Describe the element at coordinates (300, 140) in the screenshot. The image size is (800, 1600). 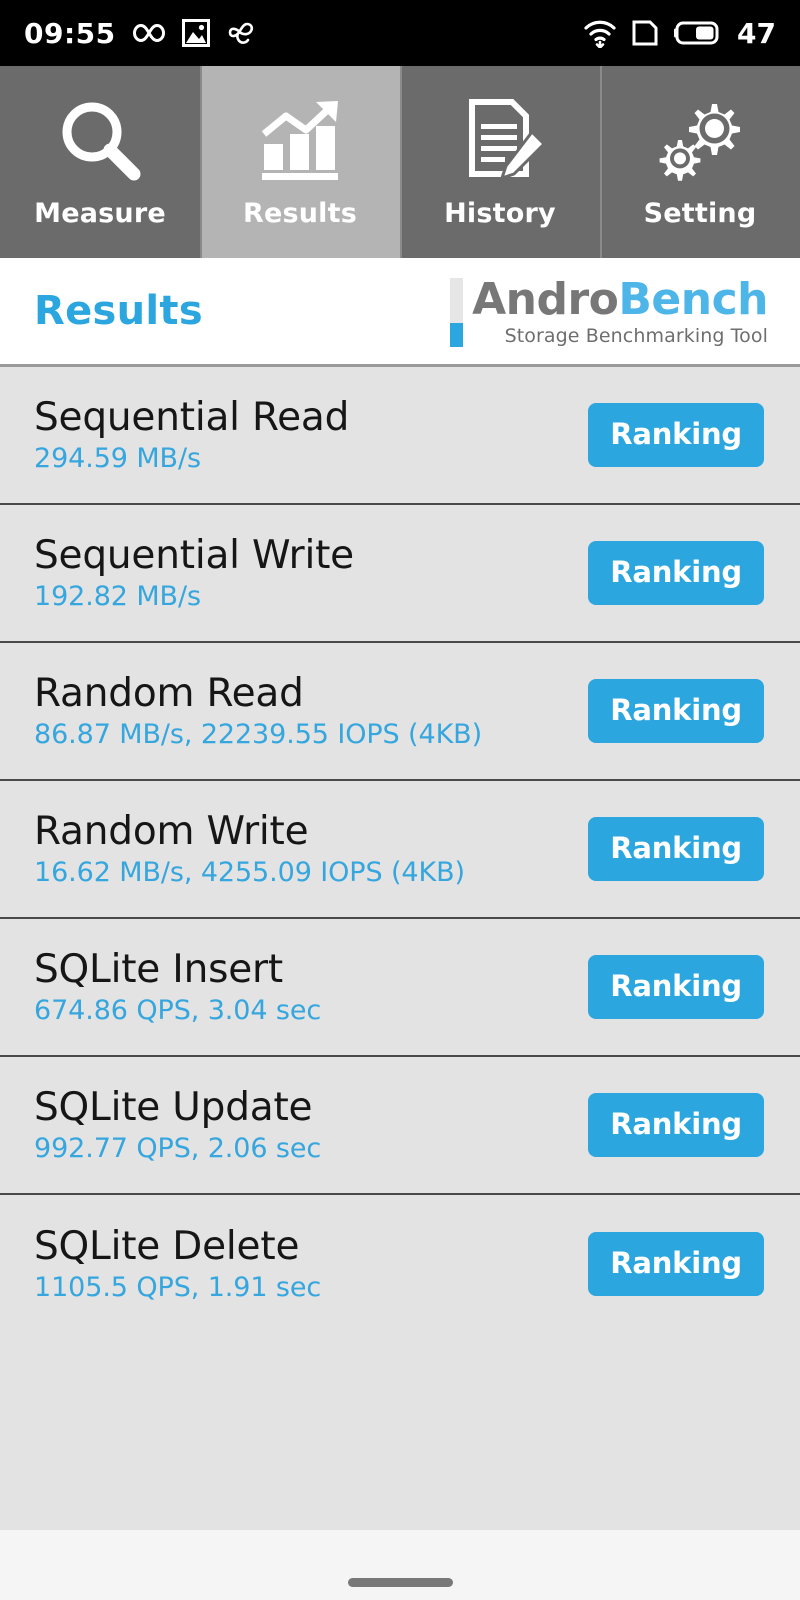
I see `bar-chart-arrow-icon` at that location.